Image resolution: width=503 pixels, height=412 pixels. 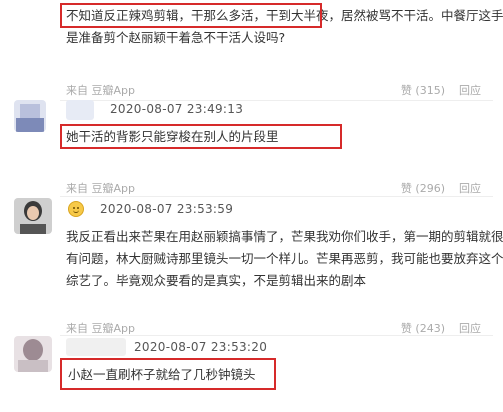 I want to click on comment-1-actions: 赞 (315) 回应, so click(x=441, y=90).